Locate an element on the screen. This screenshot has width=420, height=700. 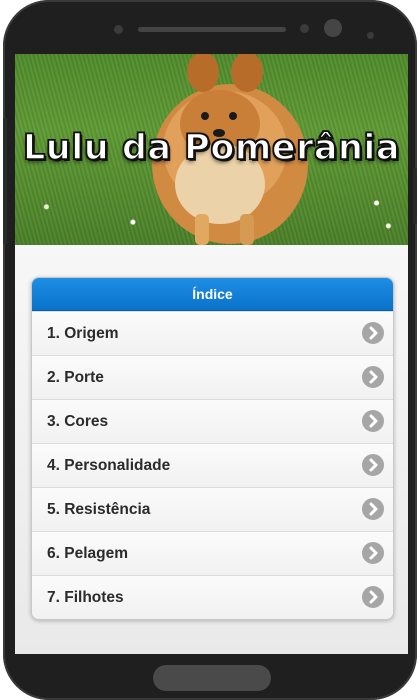
list-item-label: 4. Personalidade is located at coordinates (109, 465).